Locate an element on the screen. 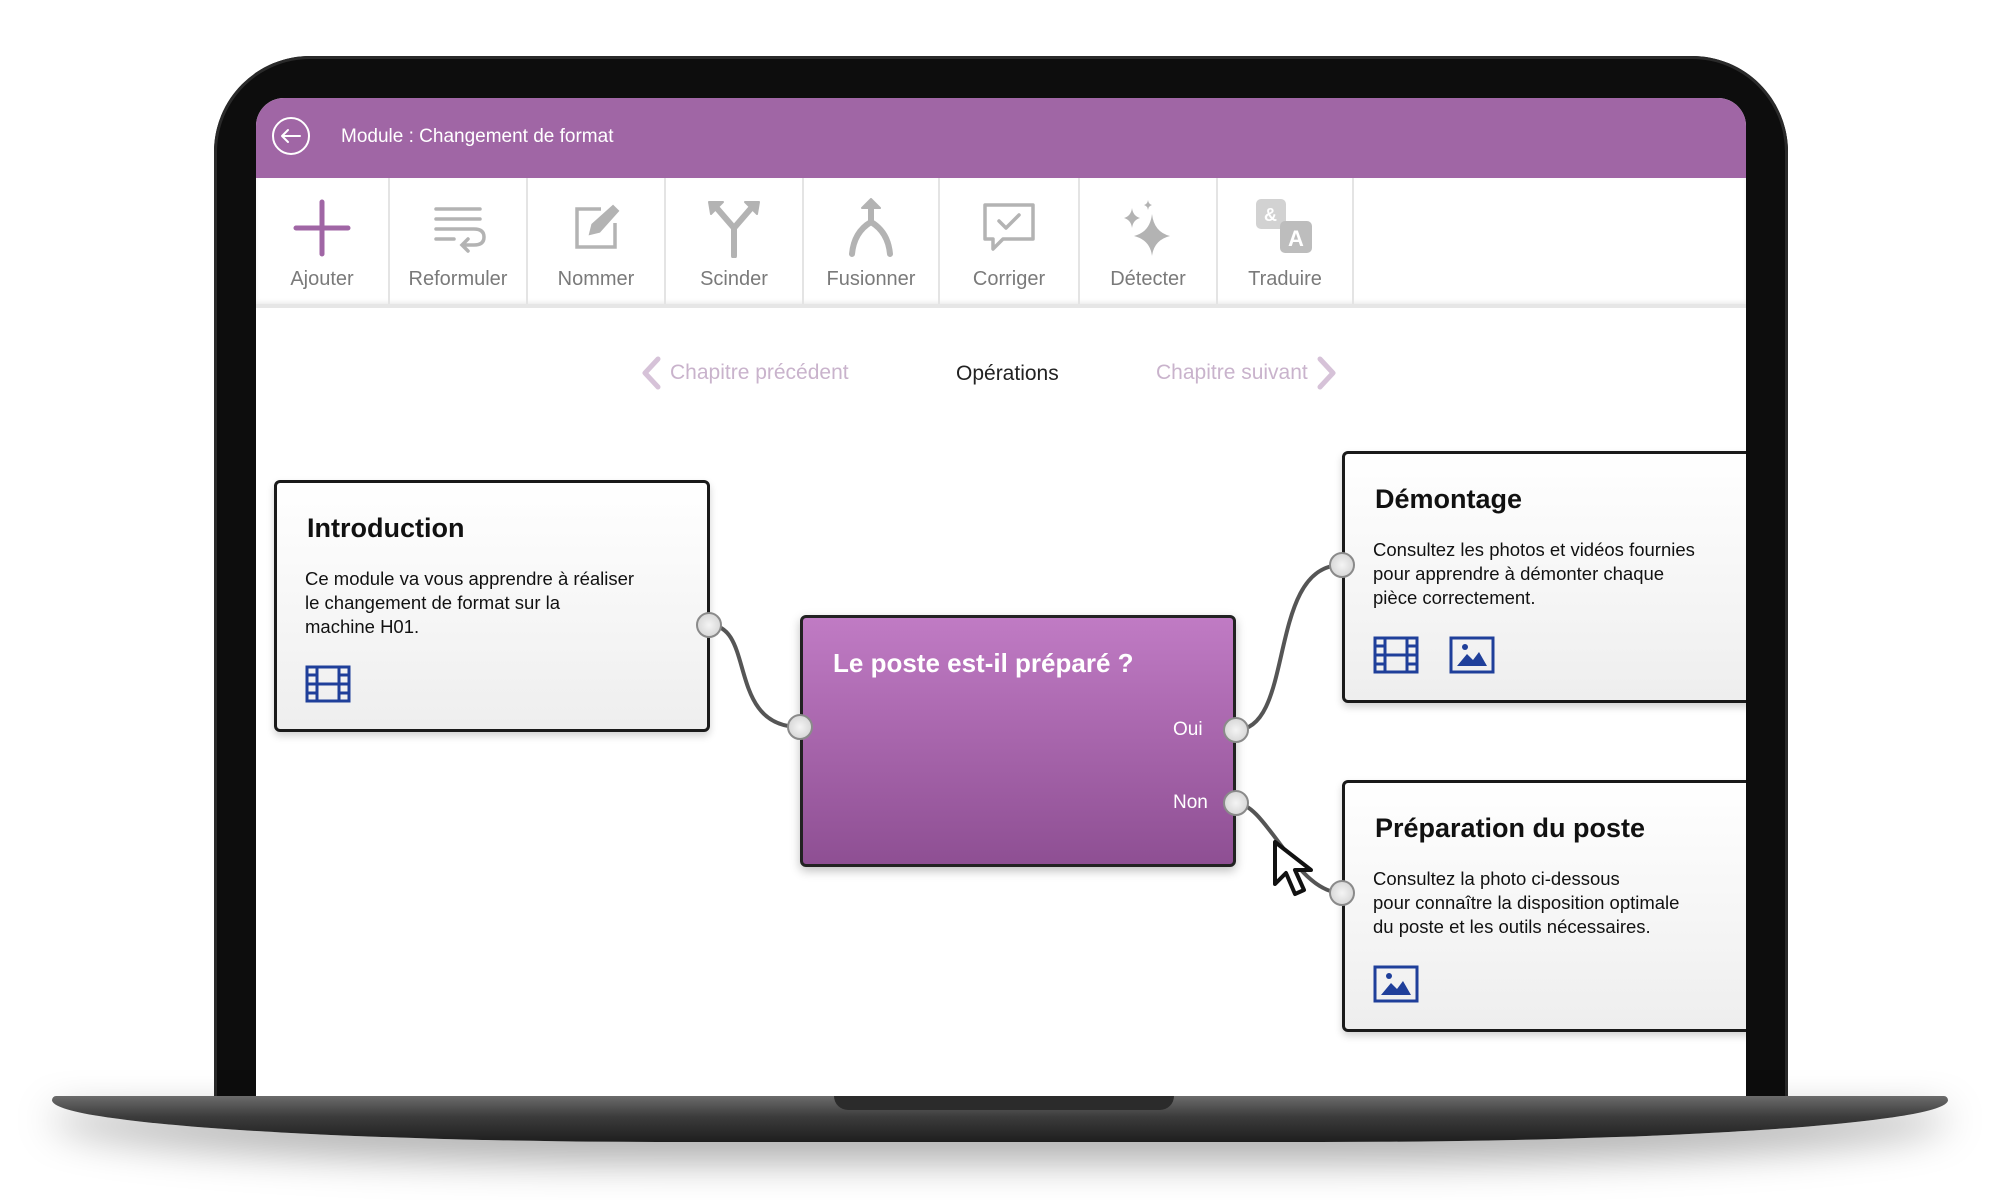 This screenshot has height=1200, width=2000. port-label-yes: Oui is located at coordinates (1188, 729).